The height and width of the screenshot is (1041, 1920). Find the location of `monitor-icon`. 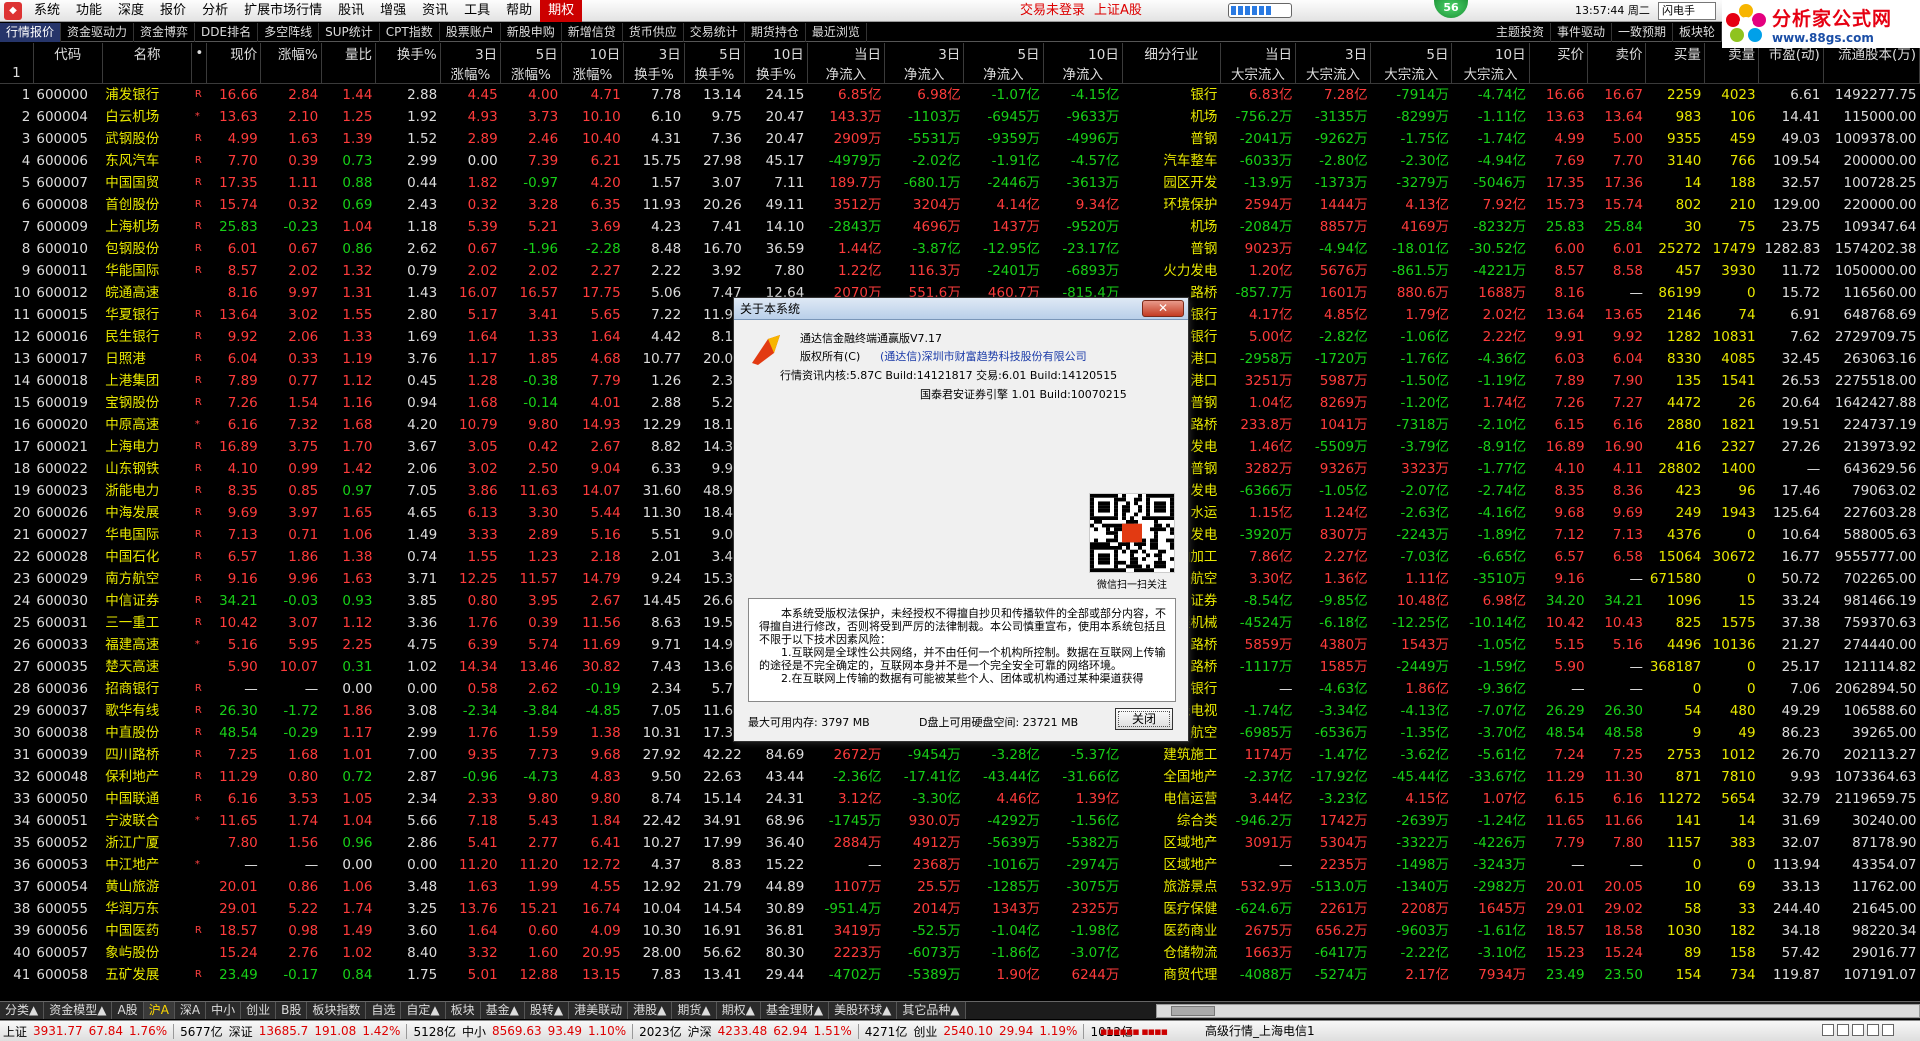

monitor-icon is located at coordinates (1873, 1030).